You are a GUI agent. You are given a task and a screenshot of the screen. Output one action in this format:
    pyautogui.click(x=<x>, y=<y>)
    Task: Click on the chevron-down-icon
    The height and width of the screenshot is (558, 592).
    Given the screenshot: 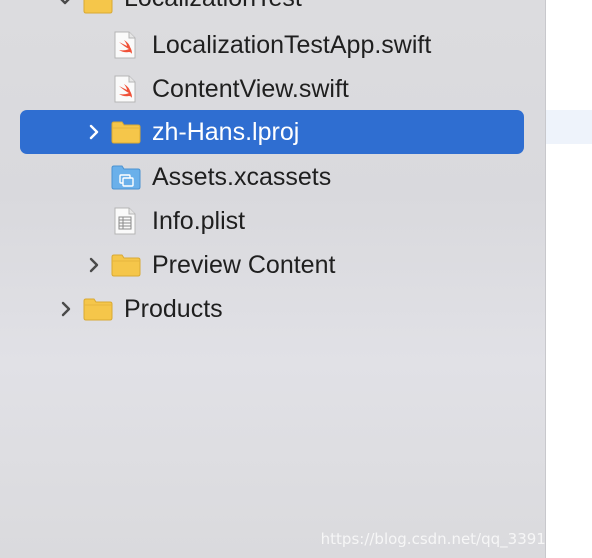 What is the action you would take?
    pyautogui.click(x=65, y=6)
    